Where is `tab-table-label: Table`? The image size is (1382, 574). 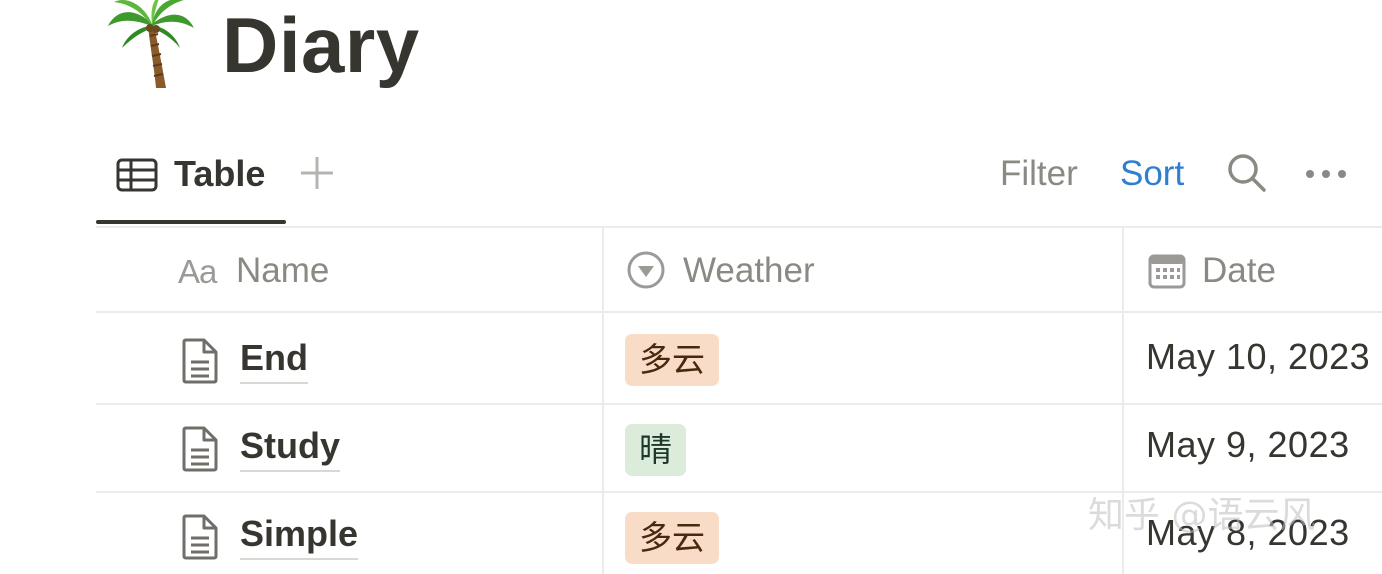 tab-table-label: Table is located at coordinates (220, 173).